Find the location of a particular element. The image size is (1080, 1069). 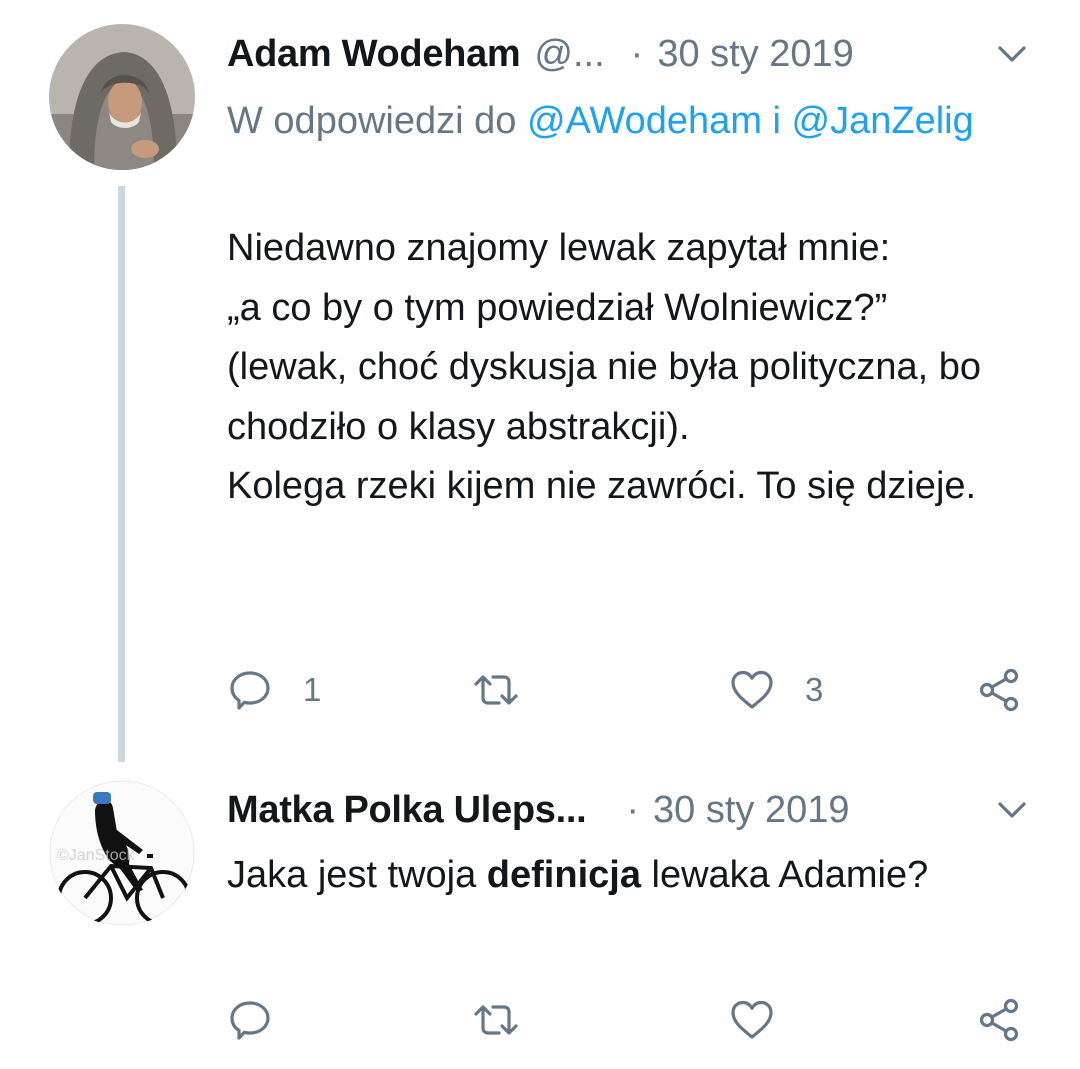

like-button is located at coordinates (767, 1020).